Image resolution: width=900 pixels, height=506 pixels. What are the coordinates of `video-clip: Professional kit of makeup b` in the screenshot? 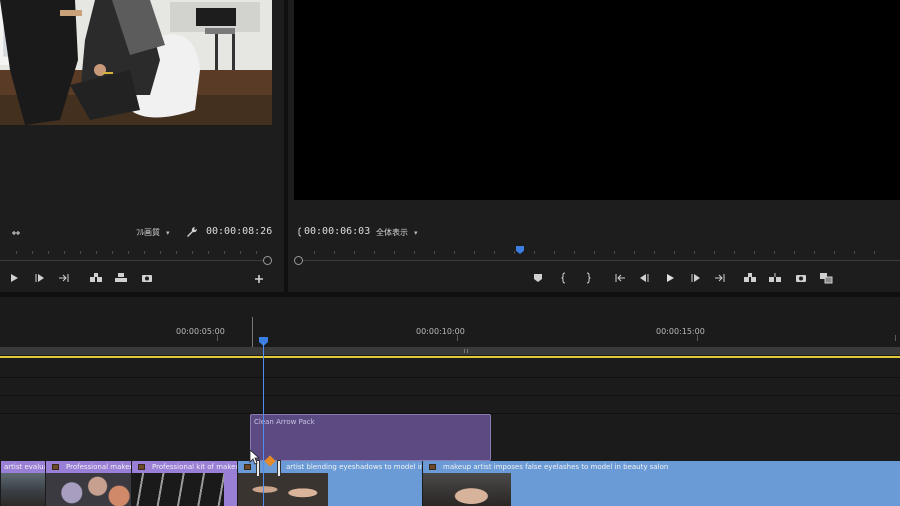 It's located at (184, 483).